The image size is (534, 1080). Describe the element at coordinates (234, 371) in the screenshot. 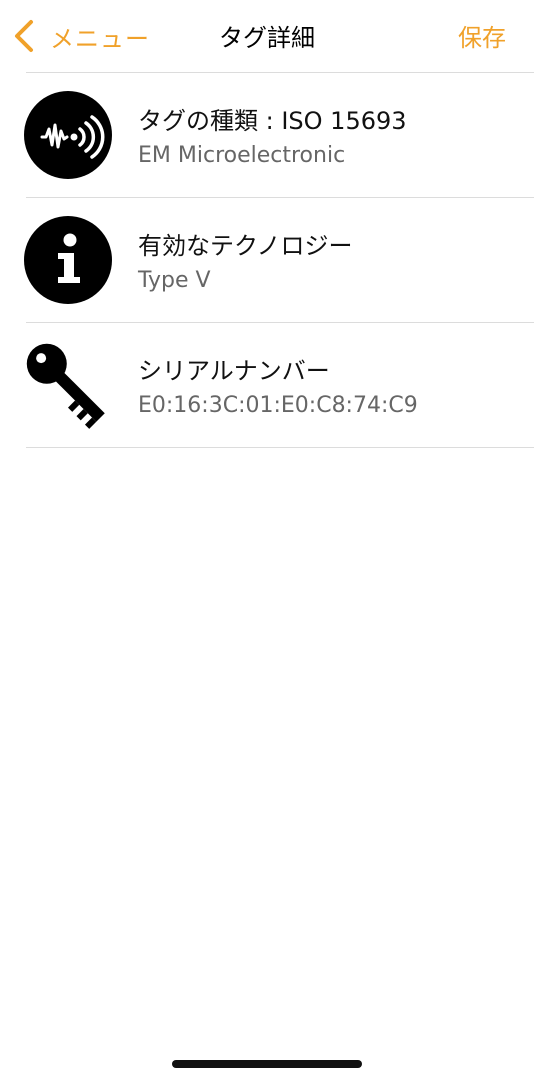

I see `serial-number-label: シリアルナンバー` at that location.